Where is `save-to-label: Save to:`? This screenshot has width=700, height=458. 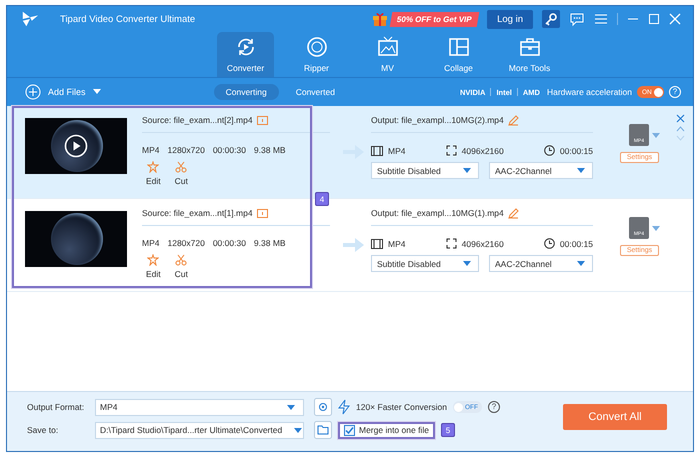
save-to-label: Save to: is located at coordinates (43, 430).